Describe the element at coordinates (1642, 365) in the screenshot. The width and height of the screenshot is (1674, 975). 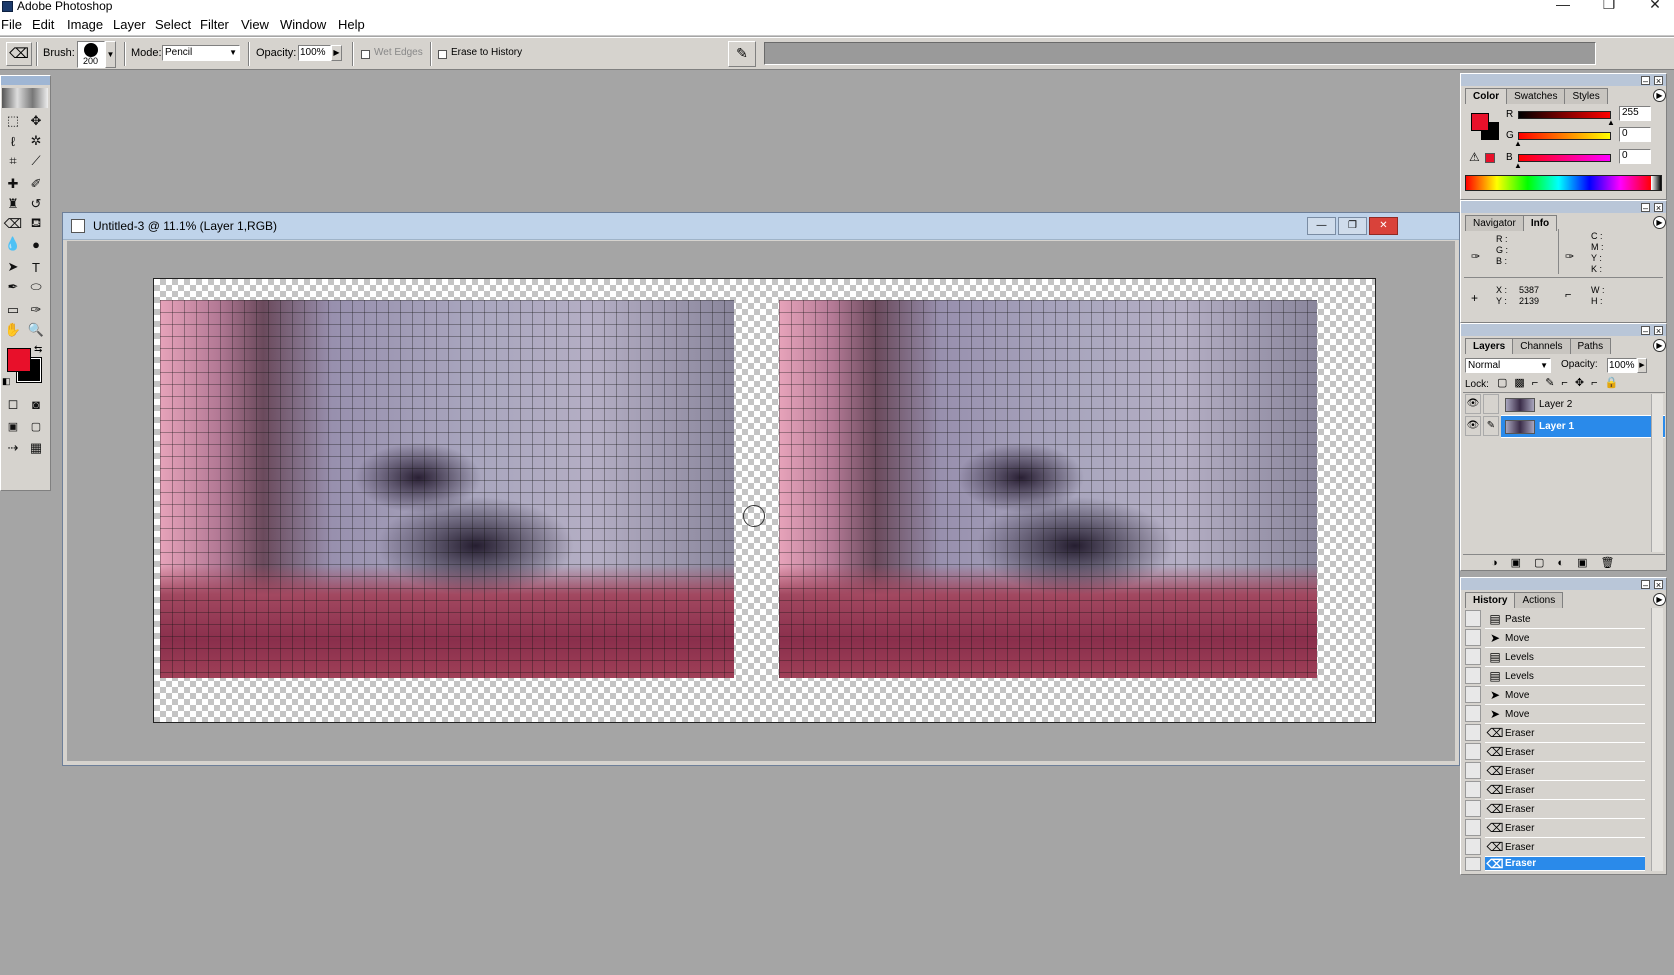
I see `opacity-arrow-icon: ▶` at that location.